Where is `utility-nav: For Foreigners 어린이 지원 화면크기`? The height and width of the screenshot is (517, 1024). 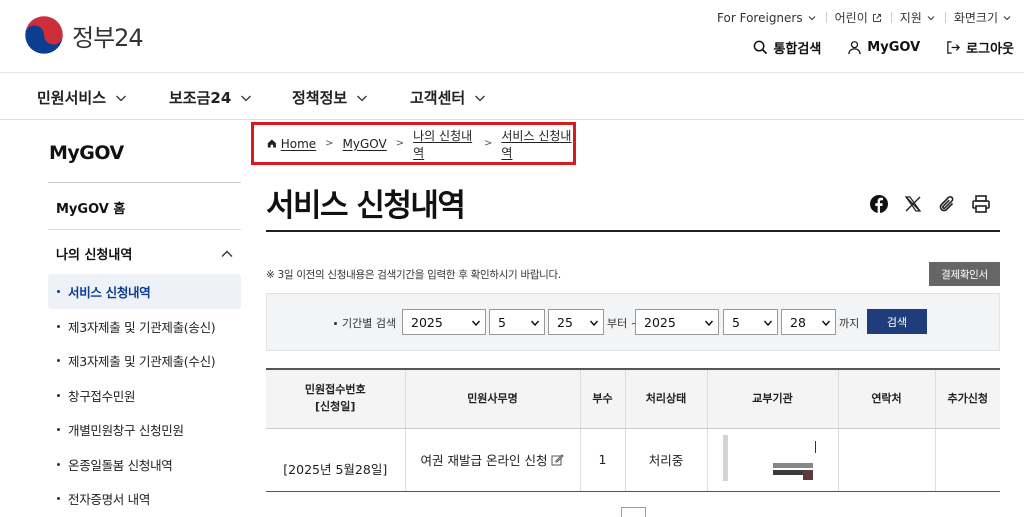 utility-nav: For Foreigners 어린이 지원 화면크기 is located at coordinates (860, 17).